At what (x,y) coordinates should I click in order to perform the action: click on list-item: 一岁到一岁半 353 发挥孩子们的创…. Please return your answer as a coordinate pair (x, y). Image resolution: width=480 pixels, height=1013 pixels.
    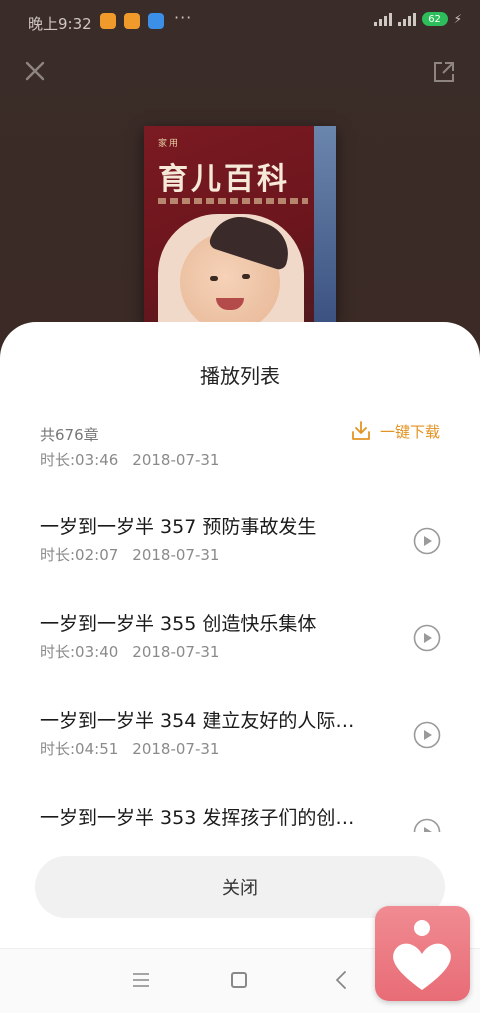
    Looking at the image, I should click on (240, 817).